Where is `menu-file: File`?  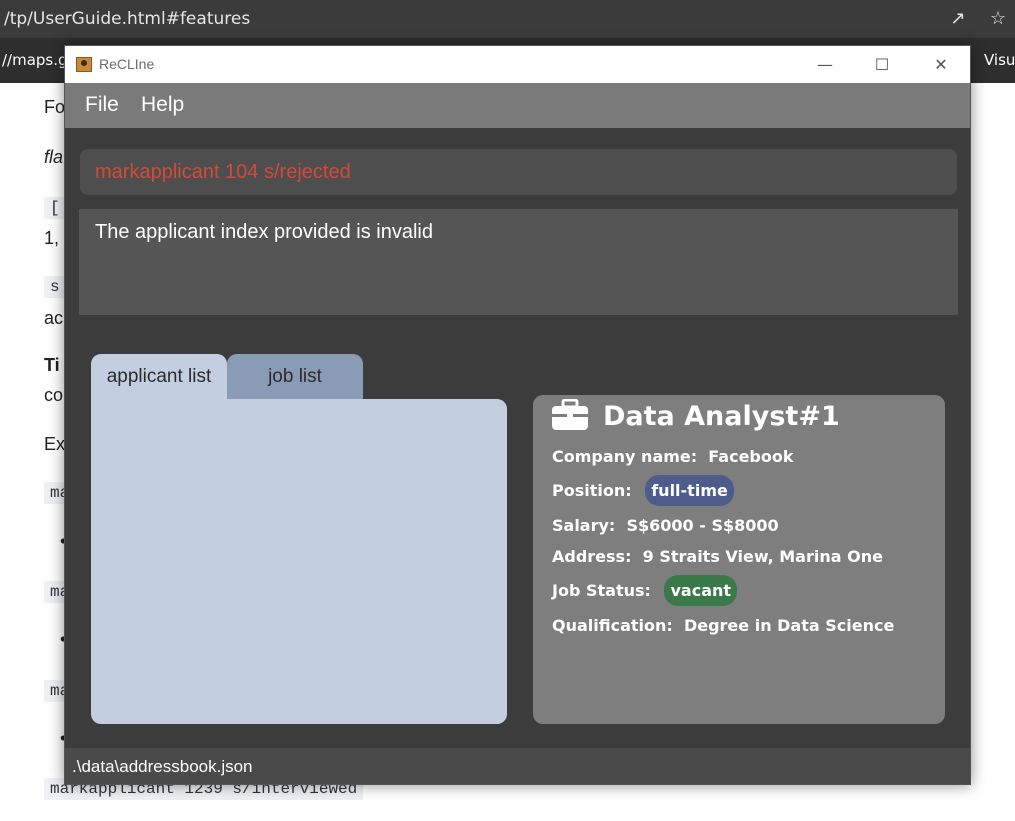 menu-file: File is located at coordinates (102, 105).